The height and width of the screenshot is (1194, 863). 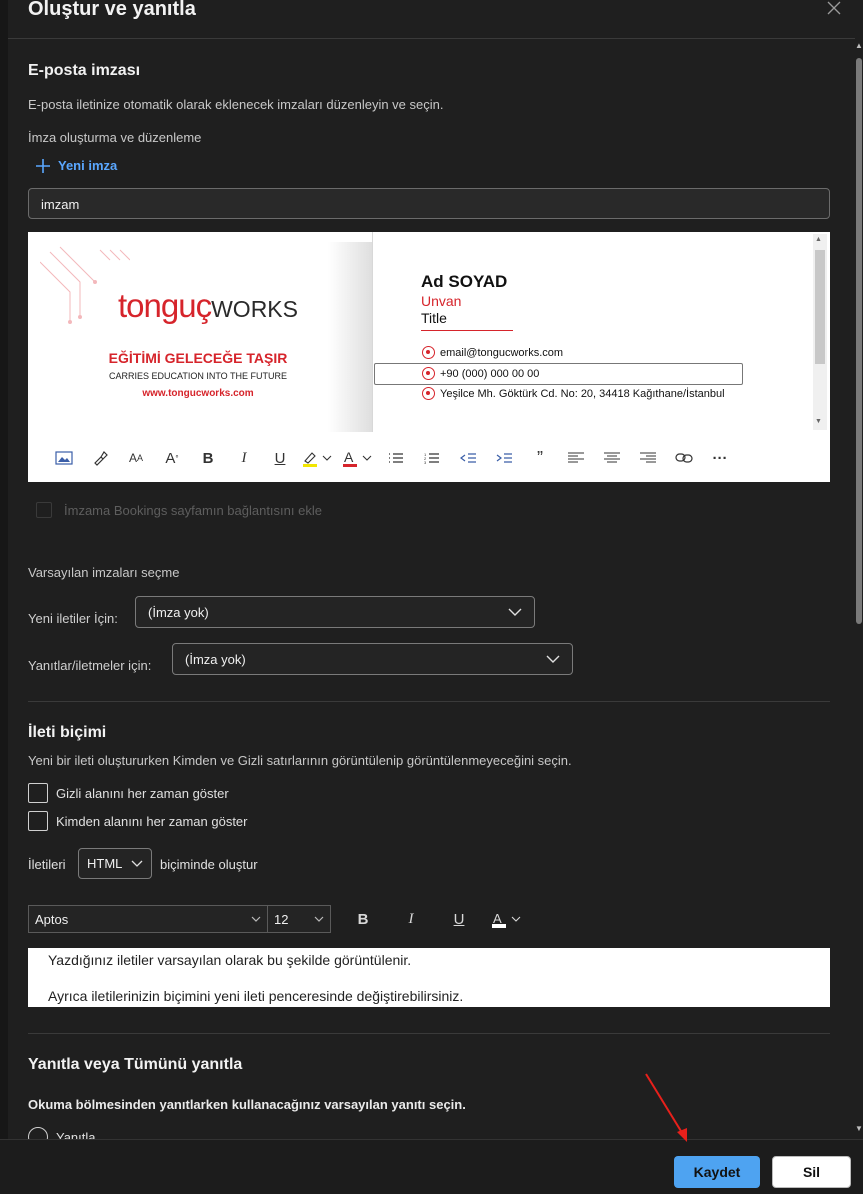 I want to click on banner-divider, so click(x=372, y=332).